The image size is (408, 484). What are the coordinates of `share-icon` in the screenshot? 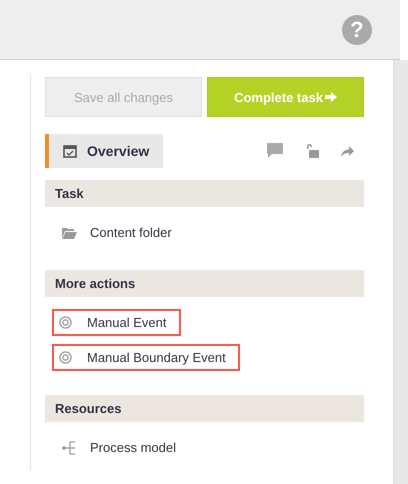 It's located at (347, 151).